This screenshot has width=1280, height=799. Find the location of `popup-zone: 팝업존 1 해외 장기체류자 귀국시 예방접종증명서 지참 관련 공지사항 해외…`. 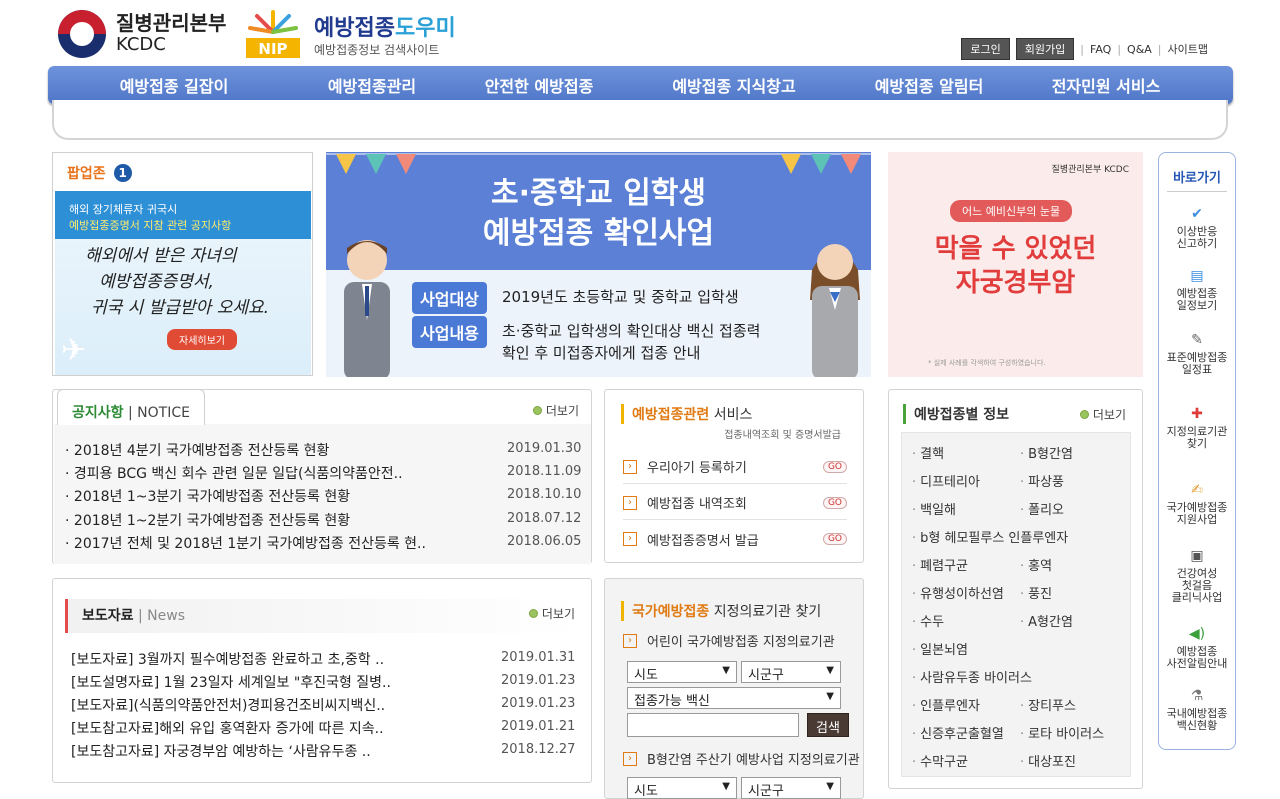

popup-zone: 팝업존 1 해외 장기체류자 귀국시 예방접종증명서 지참 관련 공지사항 해외… is located at coordinates (182, 264).